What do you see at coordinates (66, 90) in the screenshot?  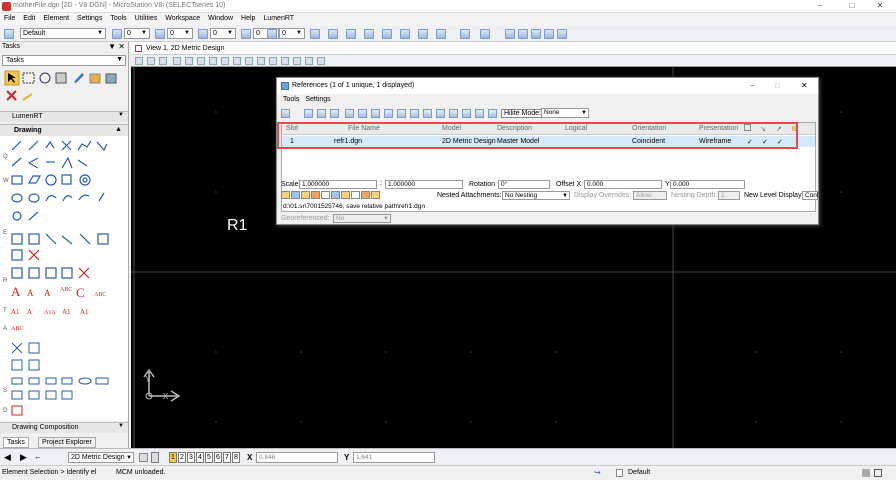 I see `primary-tools-grid` at bounding box center [66, 90].